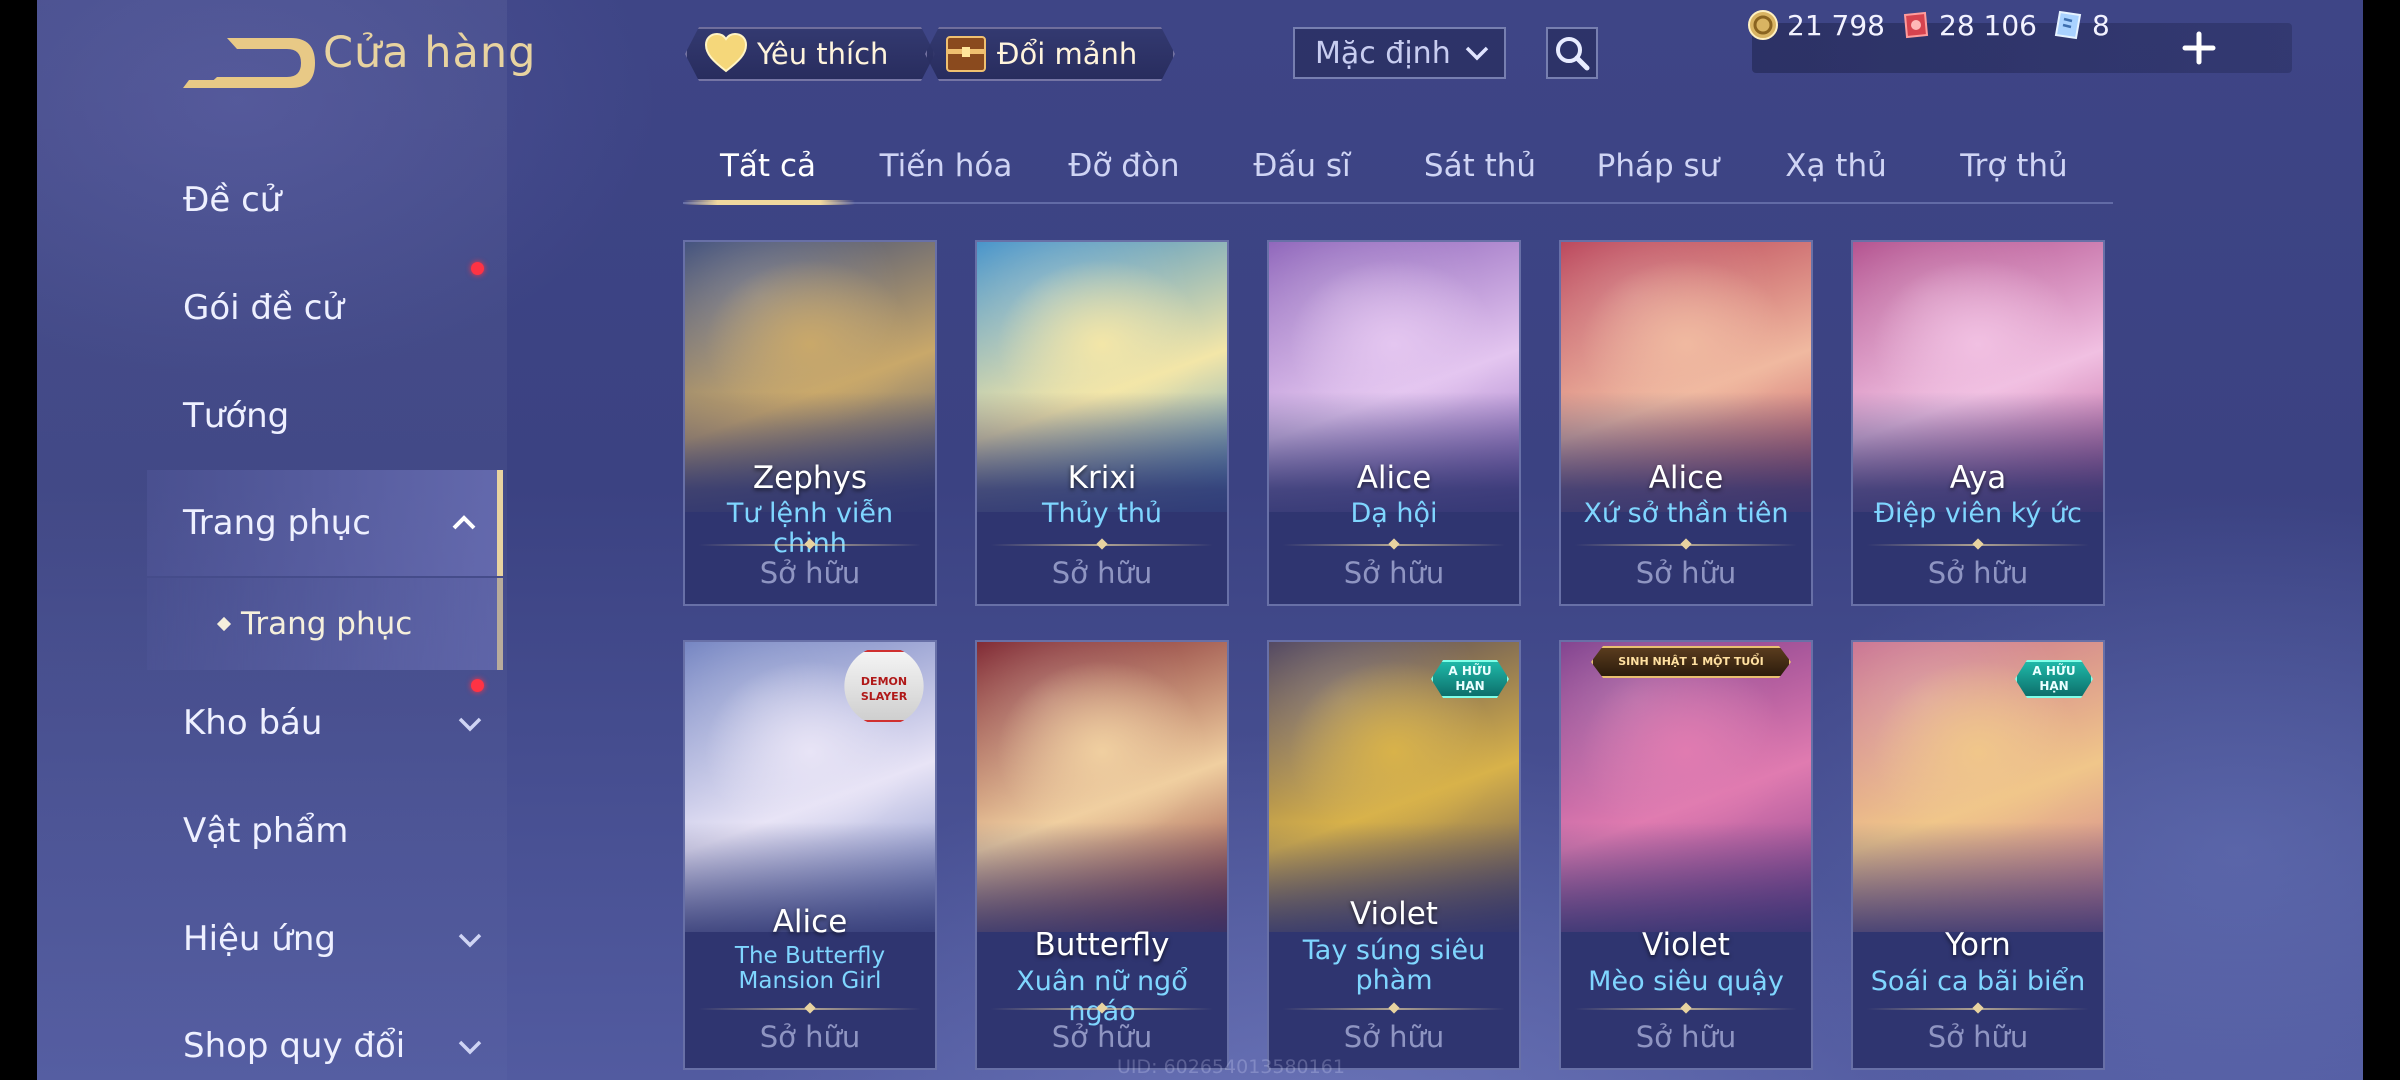 The width and height of the screenshot is (2400, 1080). What do you see at coordinates (1686, 423) in the screenshot?
I see `skin-card: Alice Xứ sở thần tiên Sở hữu` at bounding box center [1686, 423].